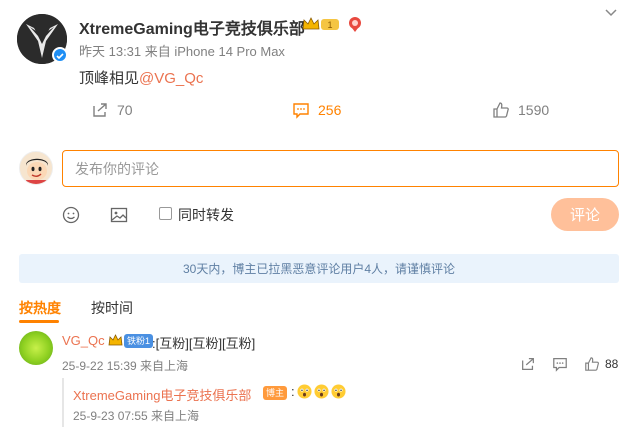 The height and width of the screenshot is (427, 636). What do you see at coordinates (171, 78) in the screenshot?
I see `mention-link: @VG_Qc` at bounding box center [171, 78].